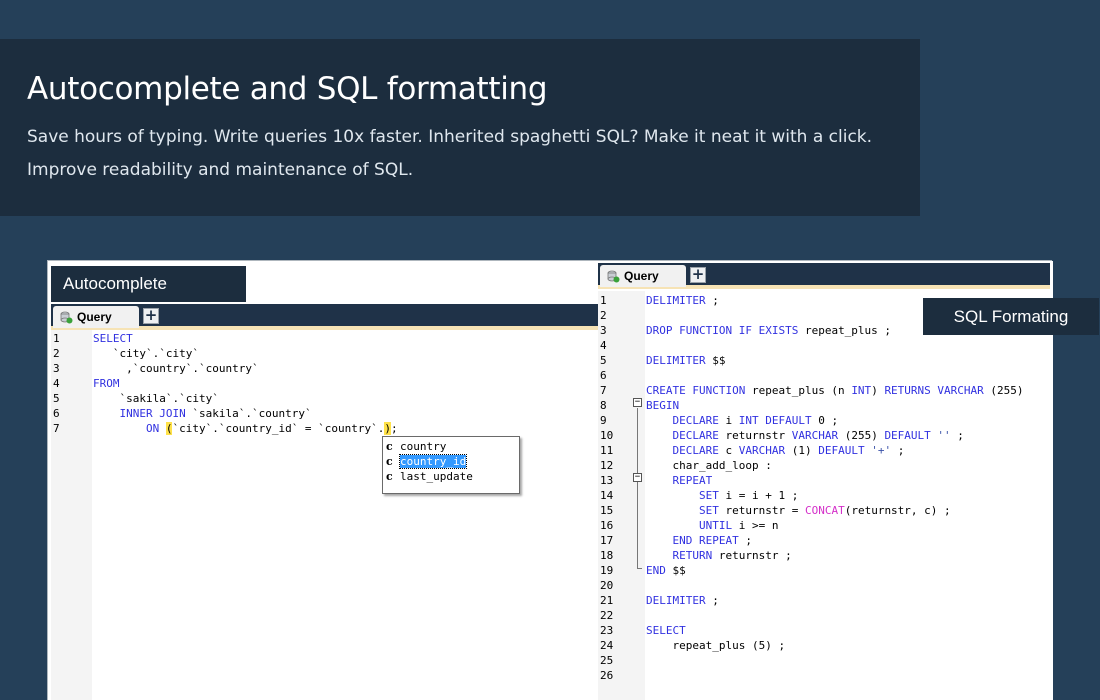  What do you see at coordinates (607, 540) in the screenshot?
I see `line-number: 17` at bounding box center [607, 540].